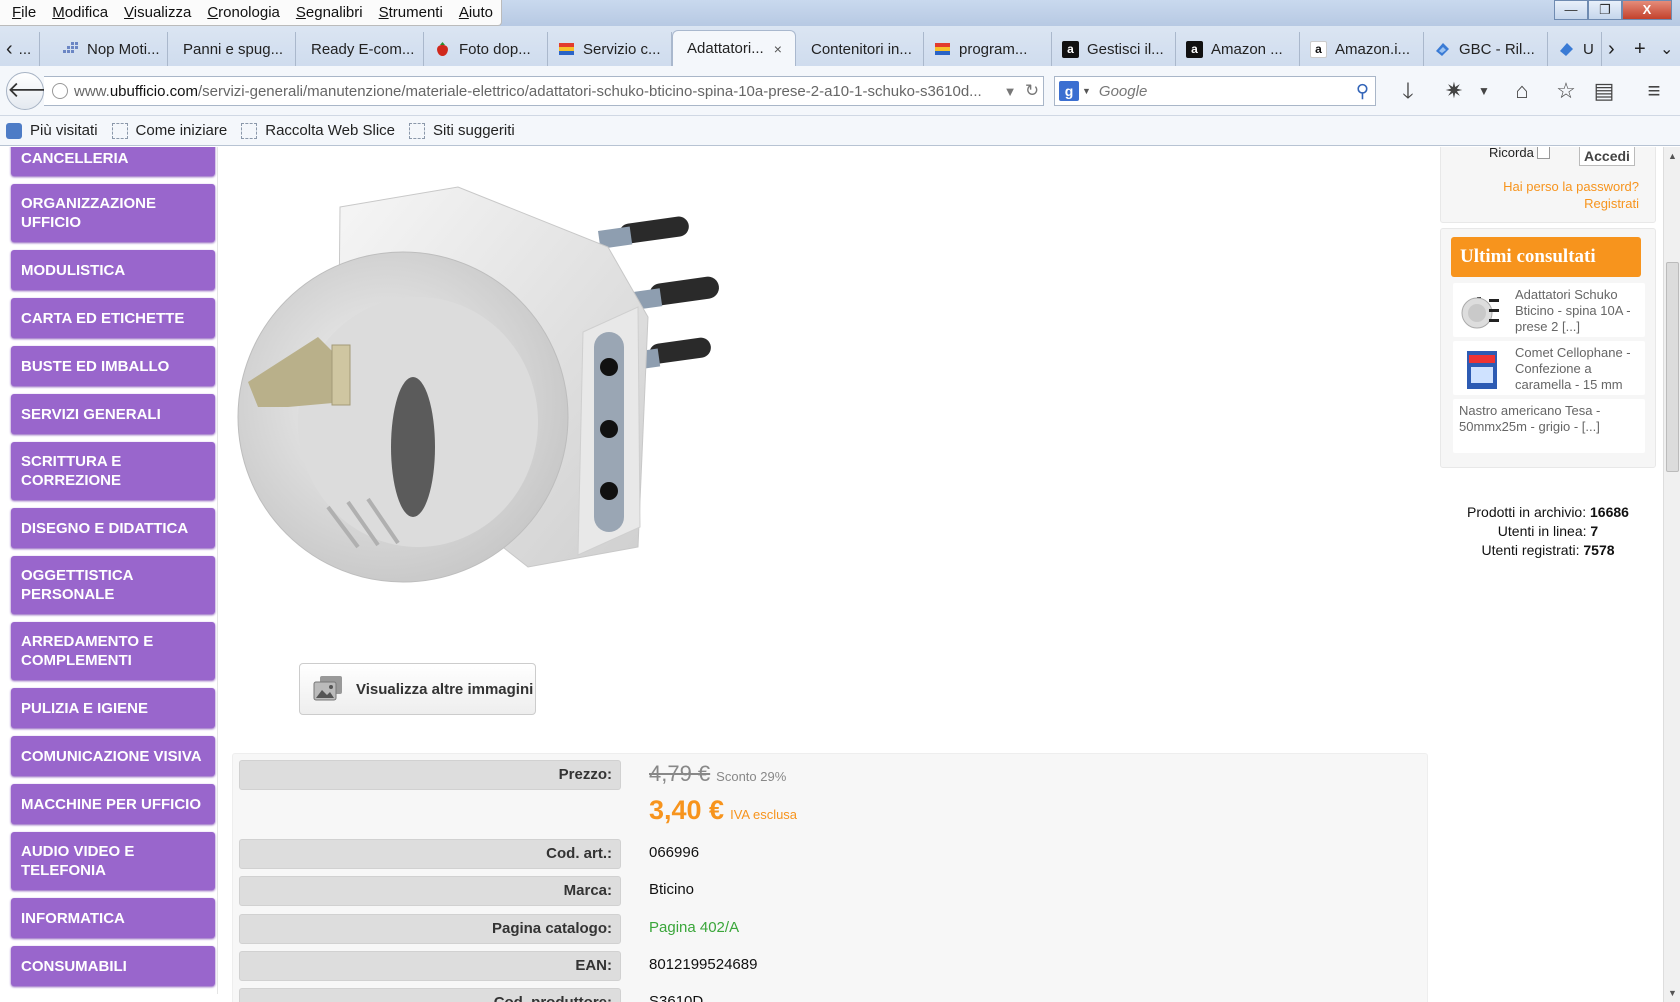 The image size is (1680, 1002). What do you see at coordinates (36, 91) in the screenshot?
I see `back-button: 🡐` at bounding box center [36, 91].